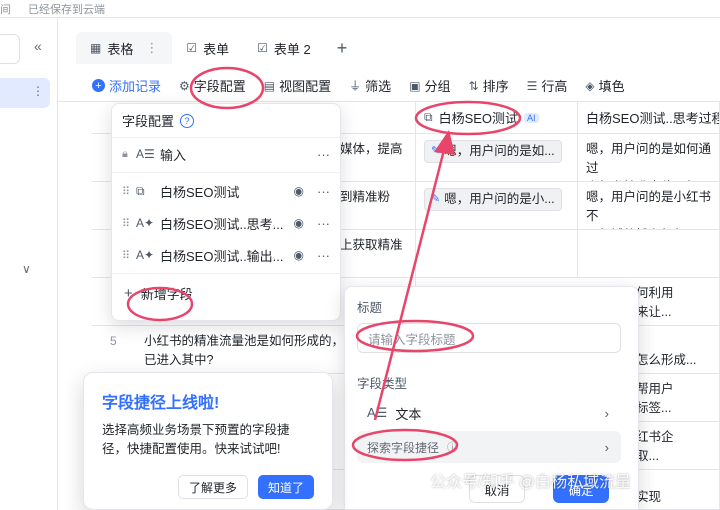  Describe the element at coordinates (173, 155) in the screenshot. I see `field-label: 输入` at that location.